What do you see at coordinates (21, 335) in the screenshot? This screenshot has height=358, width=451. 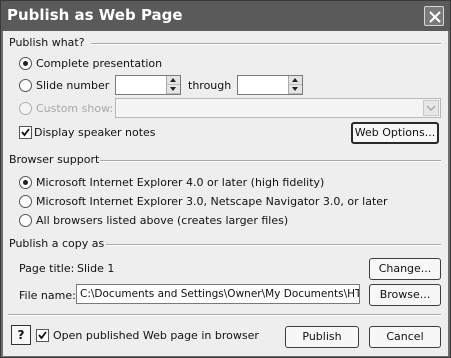 I see `help-icon: ?` at bounding box center [21, 335].